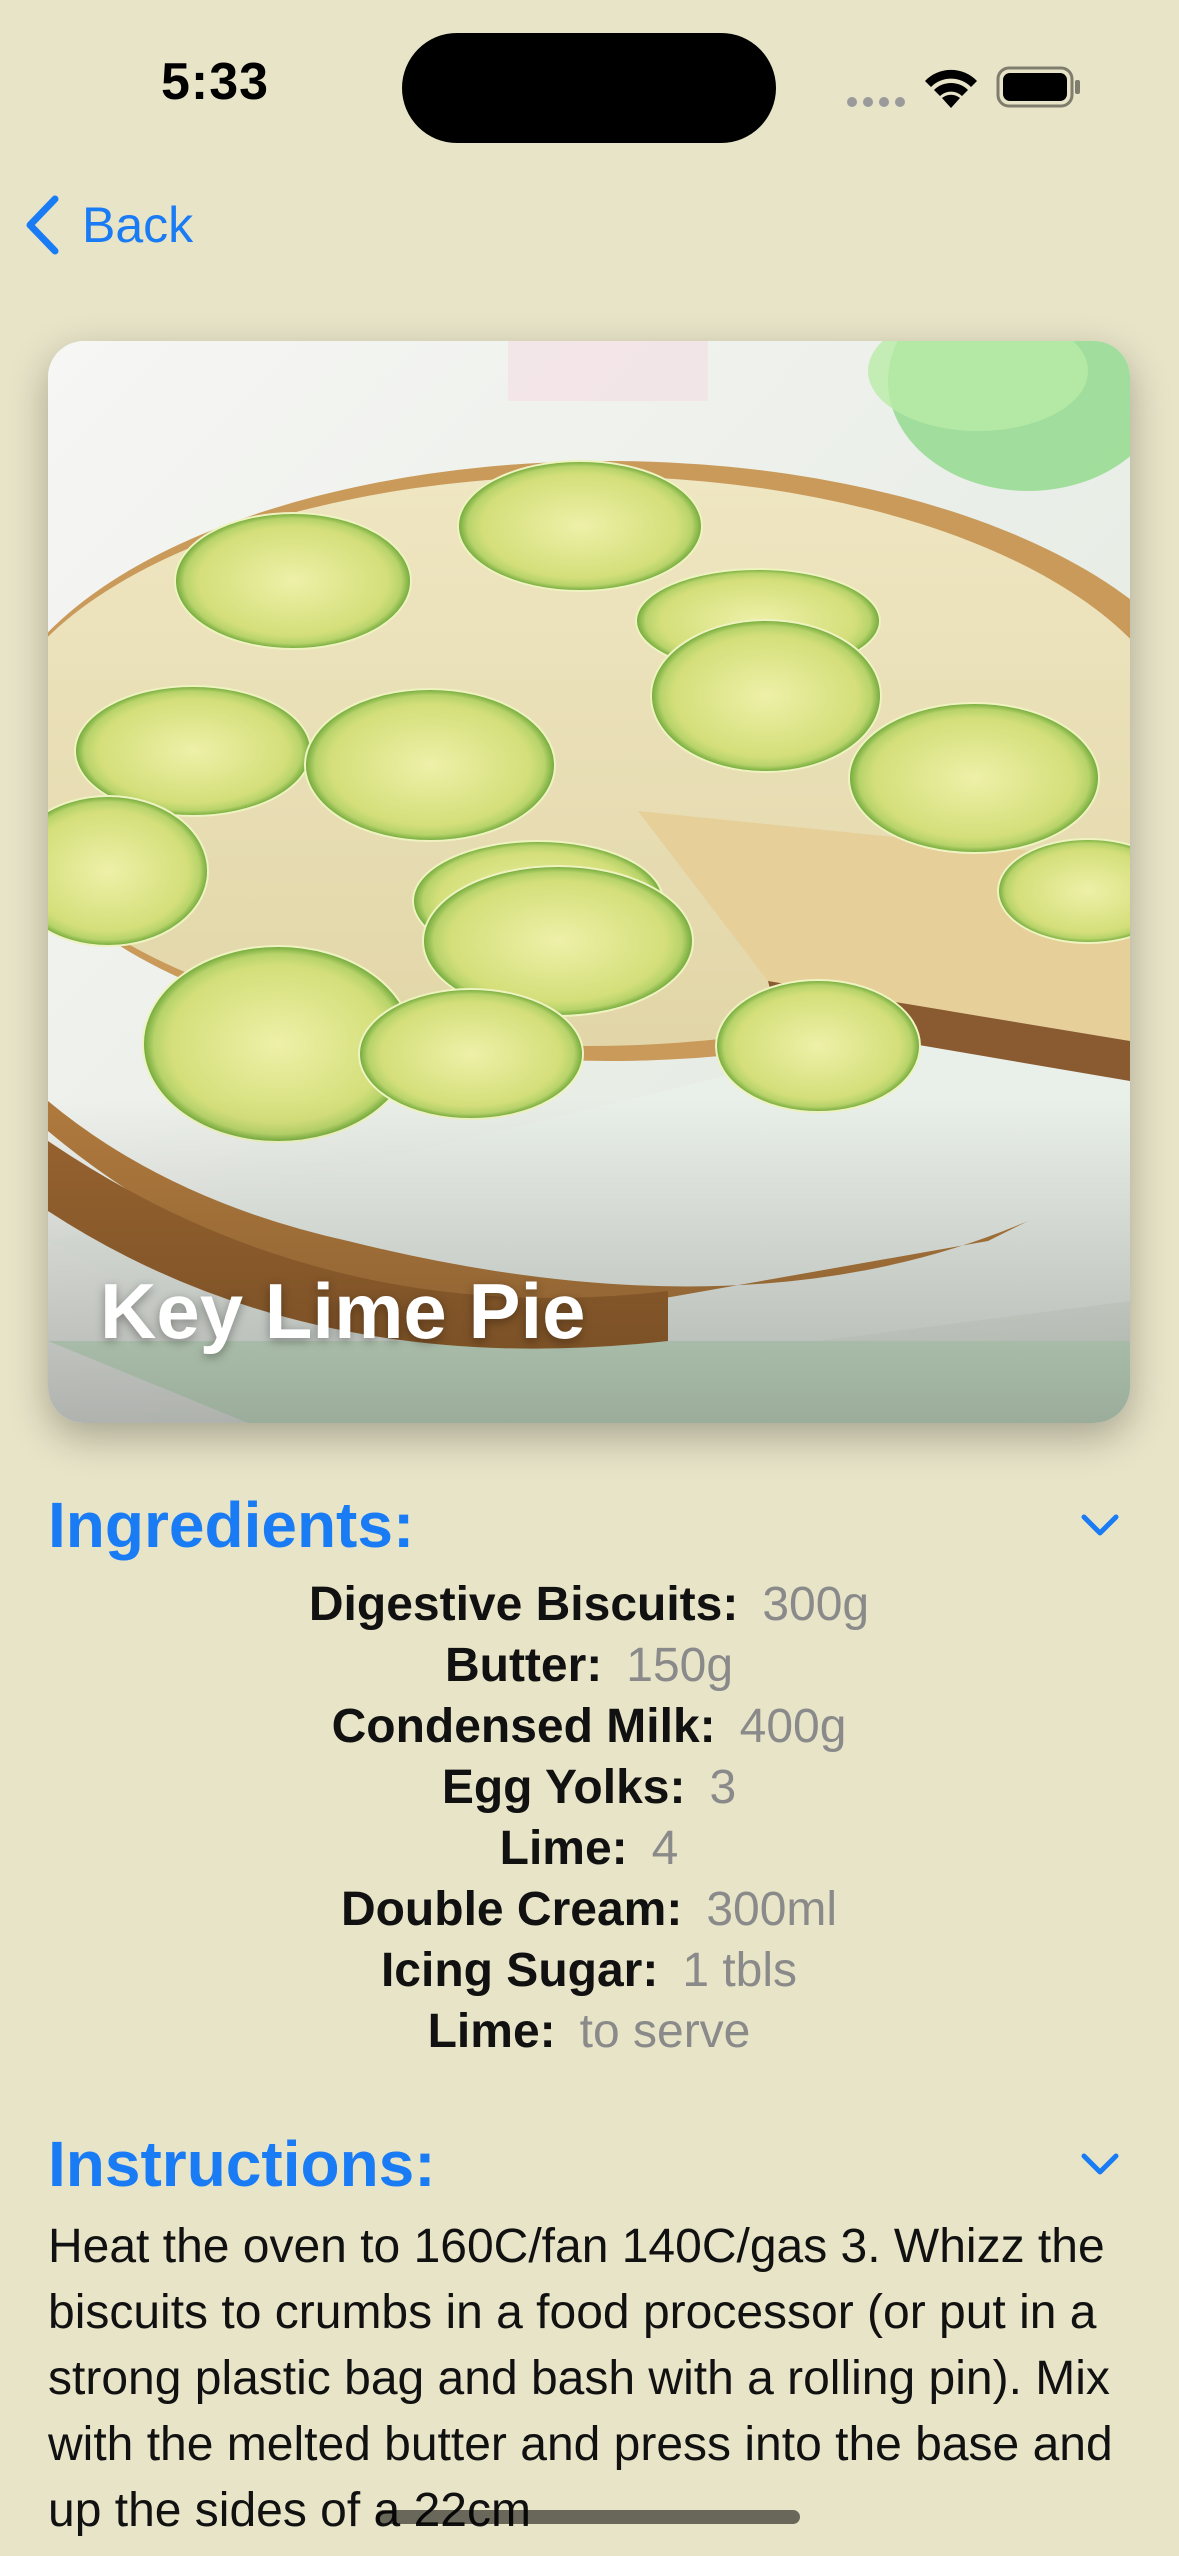 The height and width of the screenshot is (2556, 1179). Describe the element at coordinates (563, 1787) in the screenshot. I see `ingredient-name: Egg Yolks:` at that location.